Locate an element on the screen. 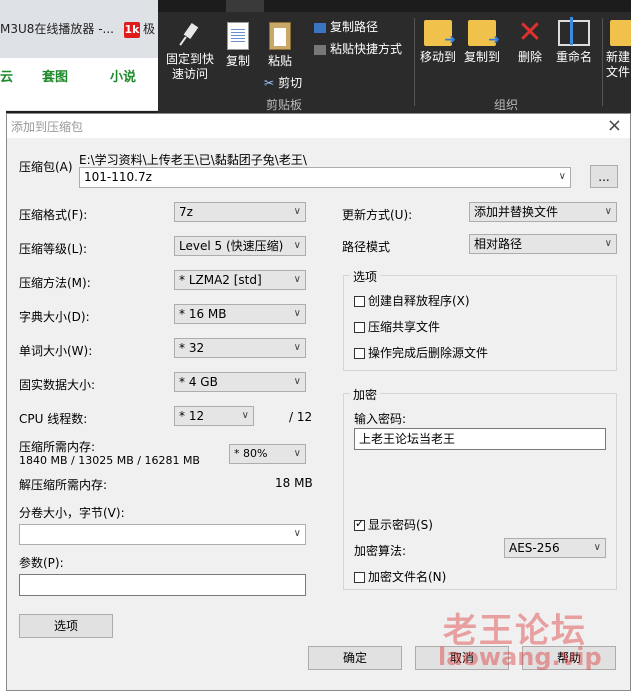 The image size is (631, 691). path-mode-label: 路径模式 is located at coordinates (366, 247).